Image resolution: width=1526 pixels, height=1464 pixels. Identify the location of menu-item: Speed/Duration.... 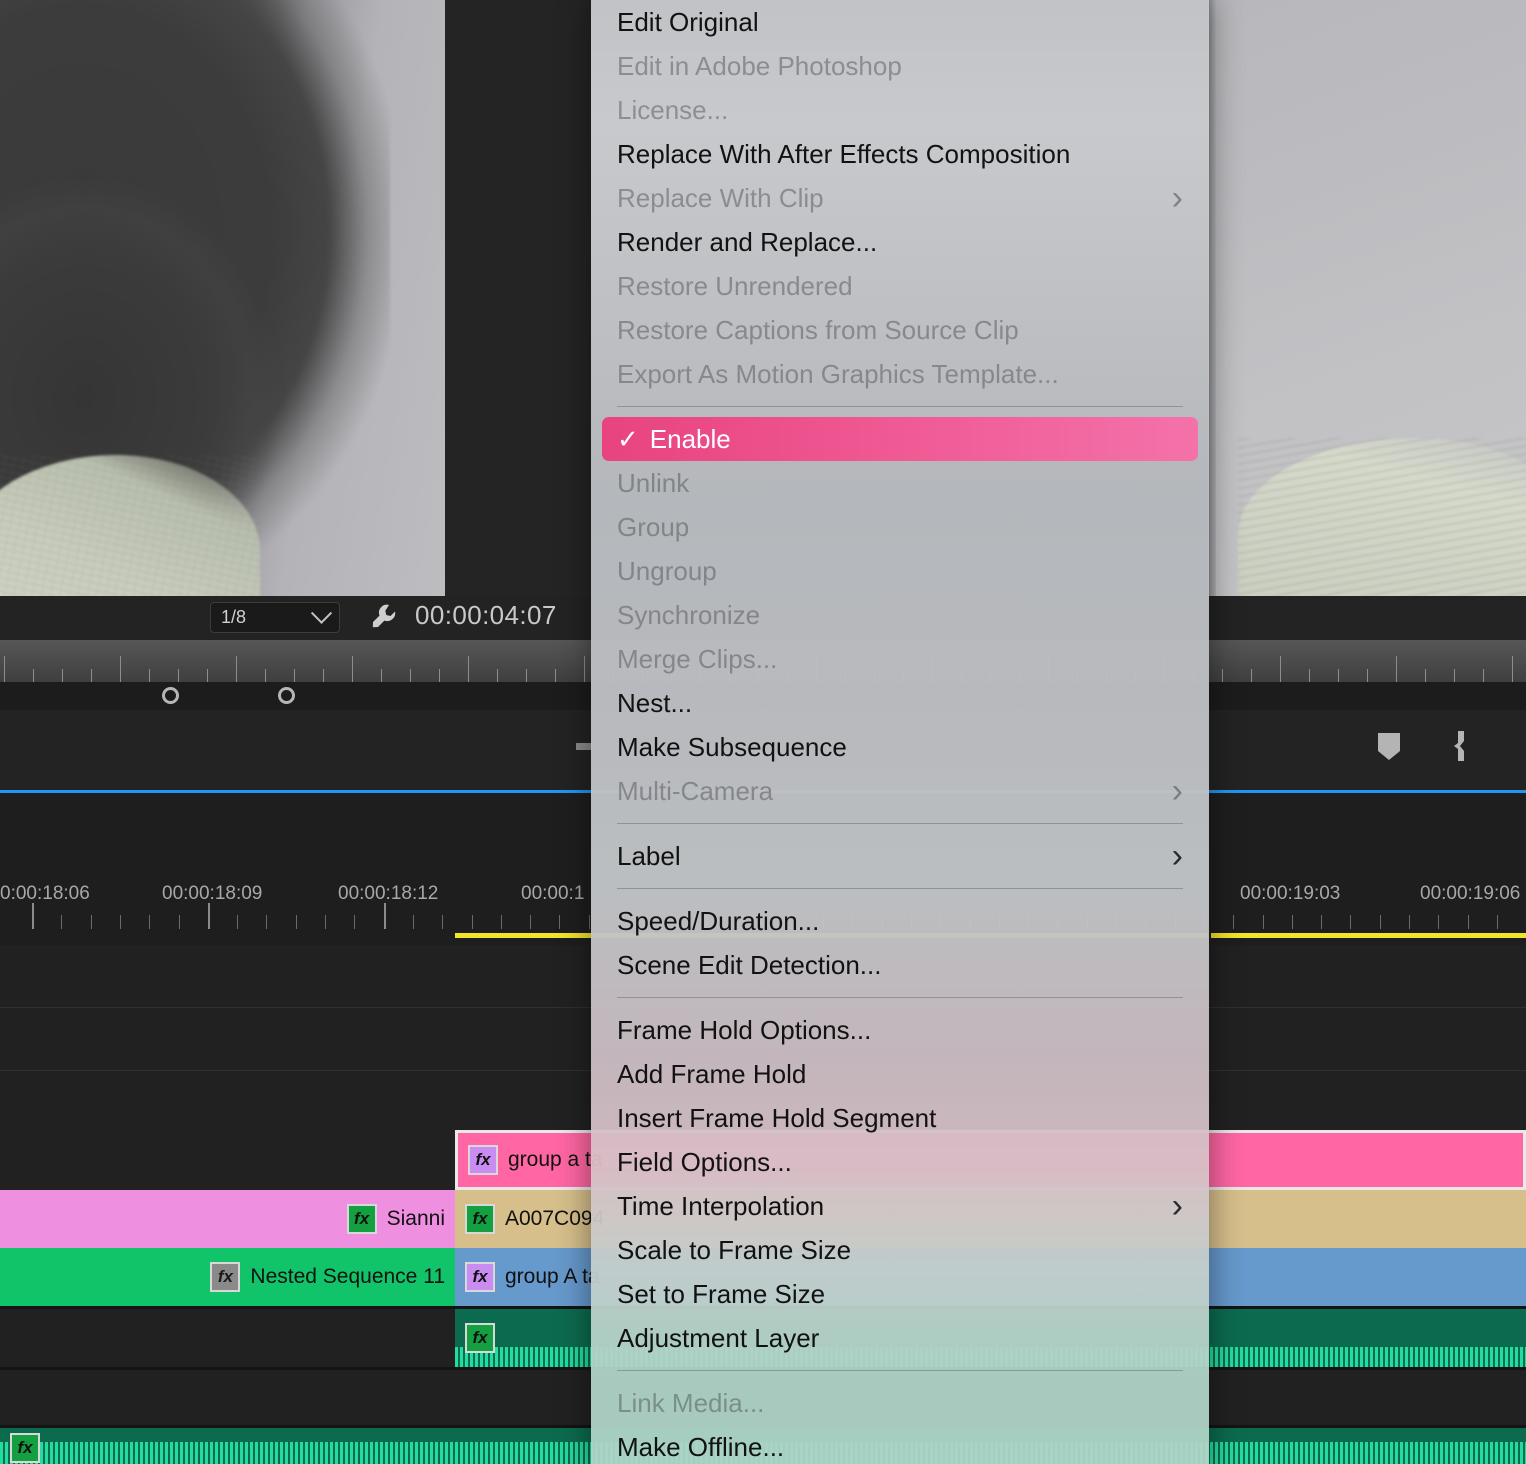
(900, 921).